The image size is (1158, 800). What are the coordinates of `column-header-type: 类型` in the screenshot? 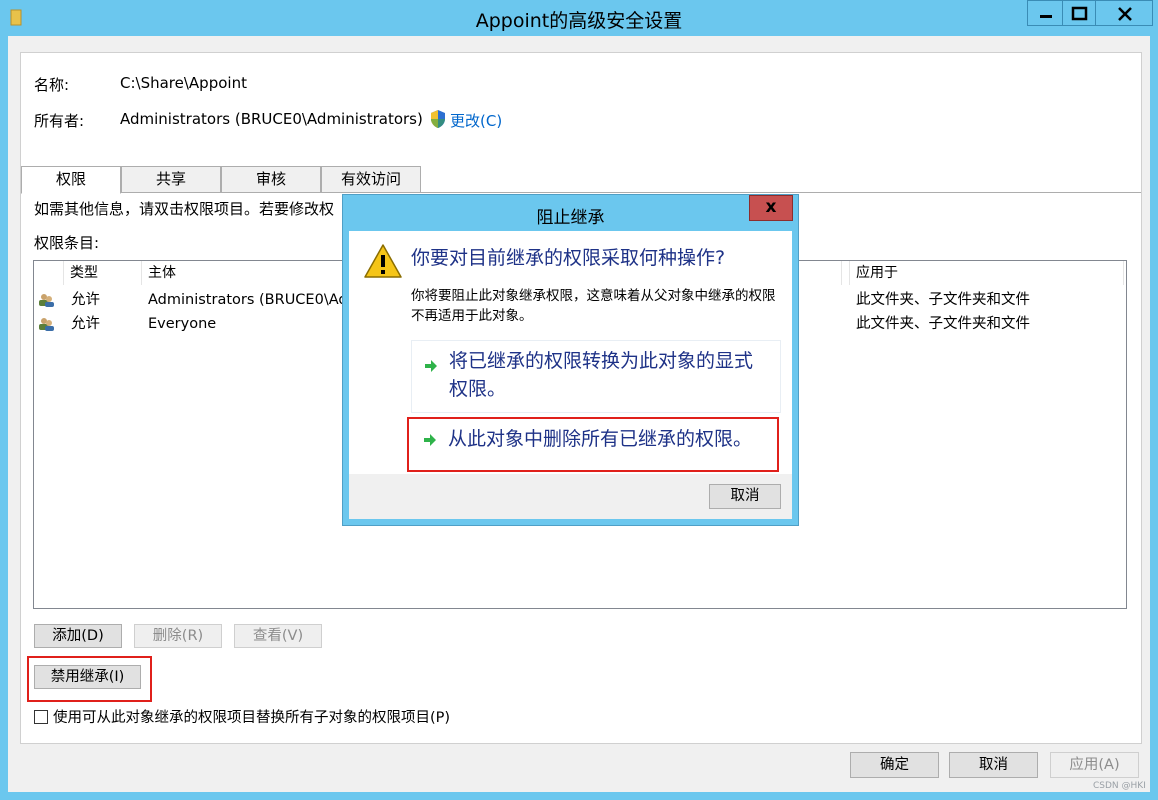 It's located at (103, 273).